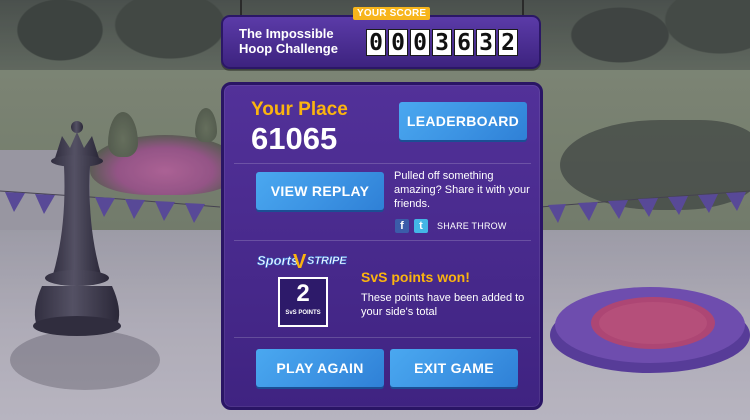 The height and width of the screenshot is (420, 750). I want to click on exit-game-button: EXIT GAME, so click(454, 368).